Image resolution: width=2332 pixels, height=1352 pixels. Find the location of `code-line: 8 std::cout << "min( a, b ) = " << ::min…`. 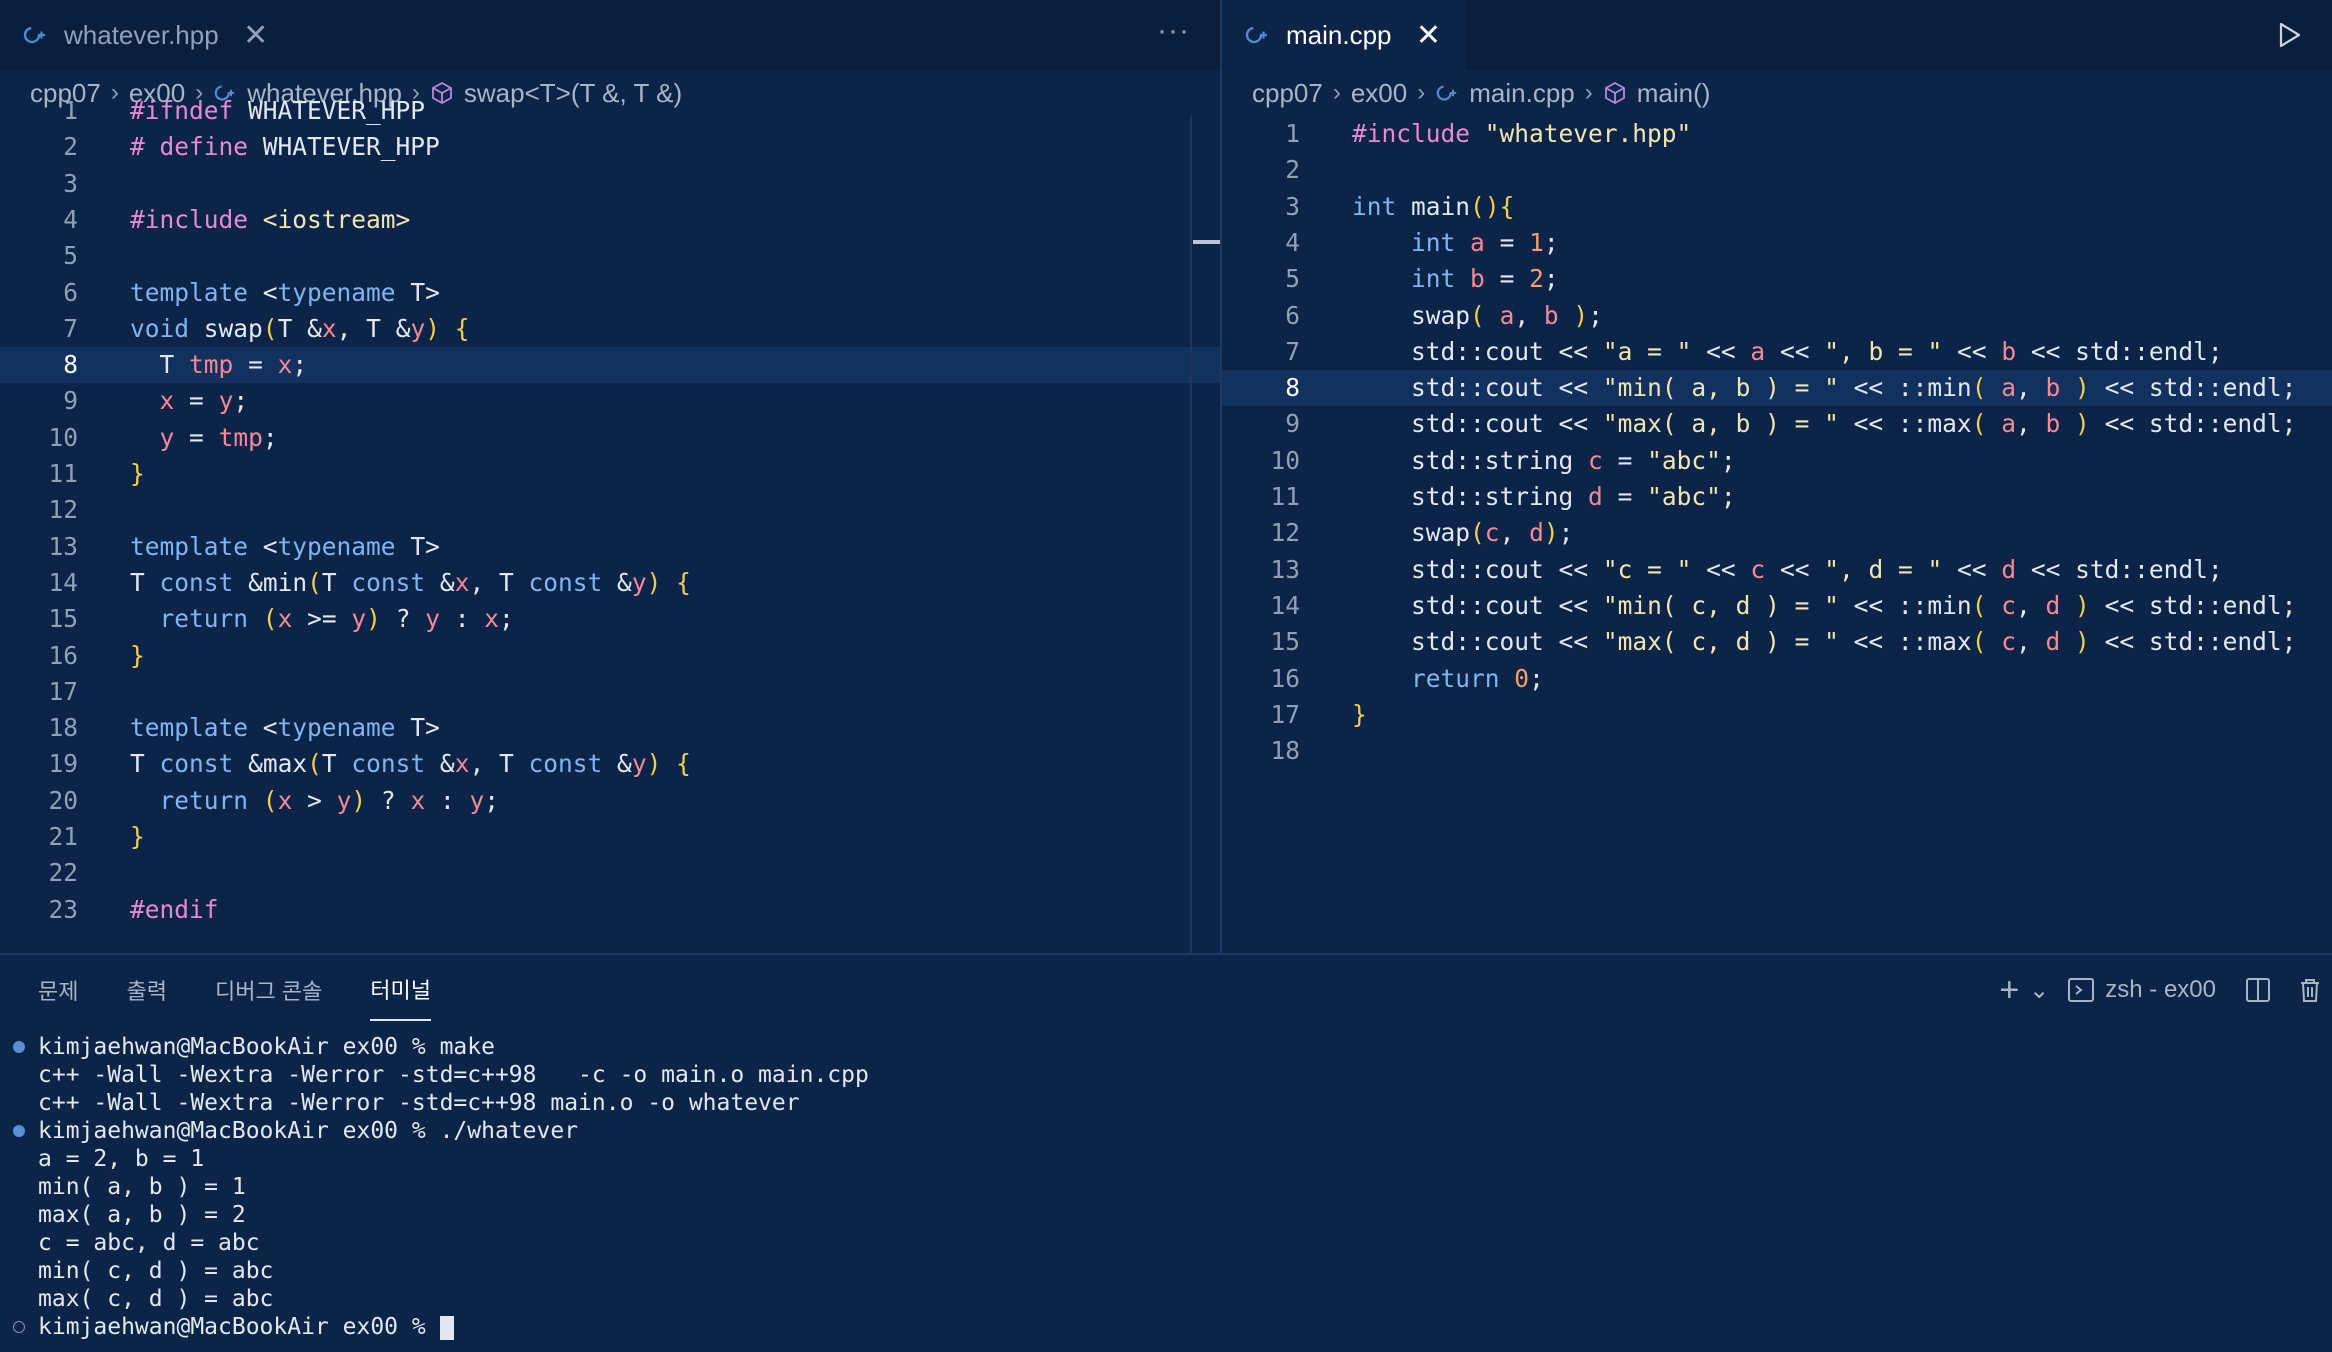

code-line: 8 std::cout << "min( a, b ) = " << ::min… is located at coordinates (1777, 388).